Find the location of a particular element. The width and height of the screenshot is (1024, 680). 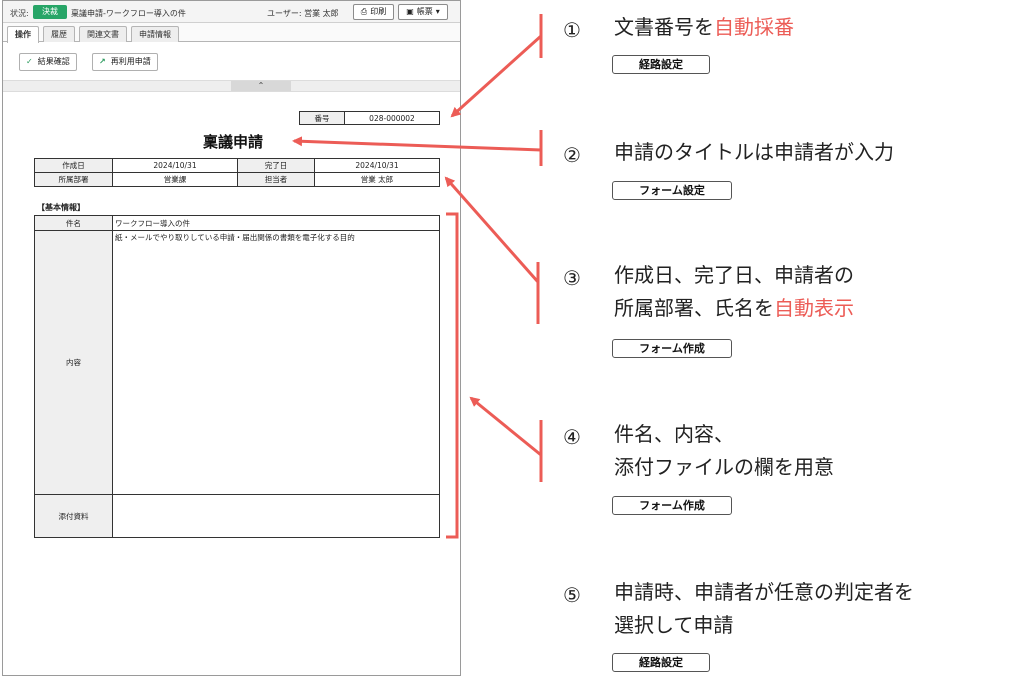

subject-value: ワークフロー導入の件 is located at coordinates (276, 223).